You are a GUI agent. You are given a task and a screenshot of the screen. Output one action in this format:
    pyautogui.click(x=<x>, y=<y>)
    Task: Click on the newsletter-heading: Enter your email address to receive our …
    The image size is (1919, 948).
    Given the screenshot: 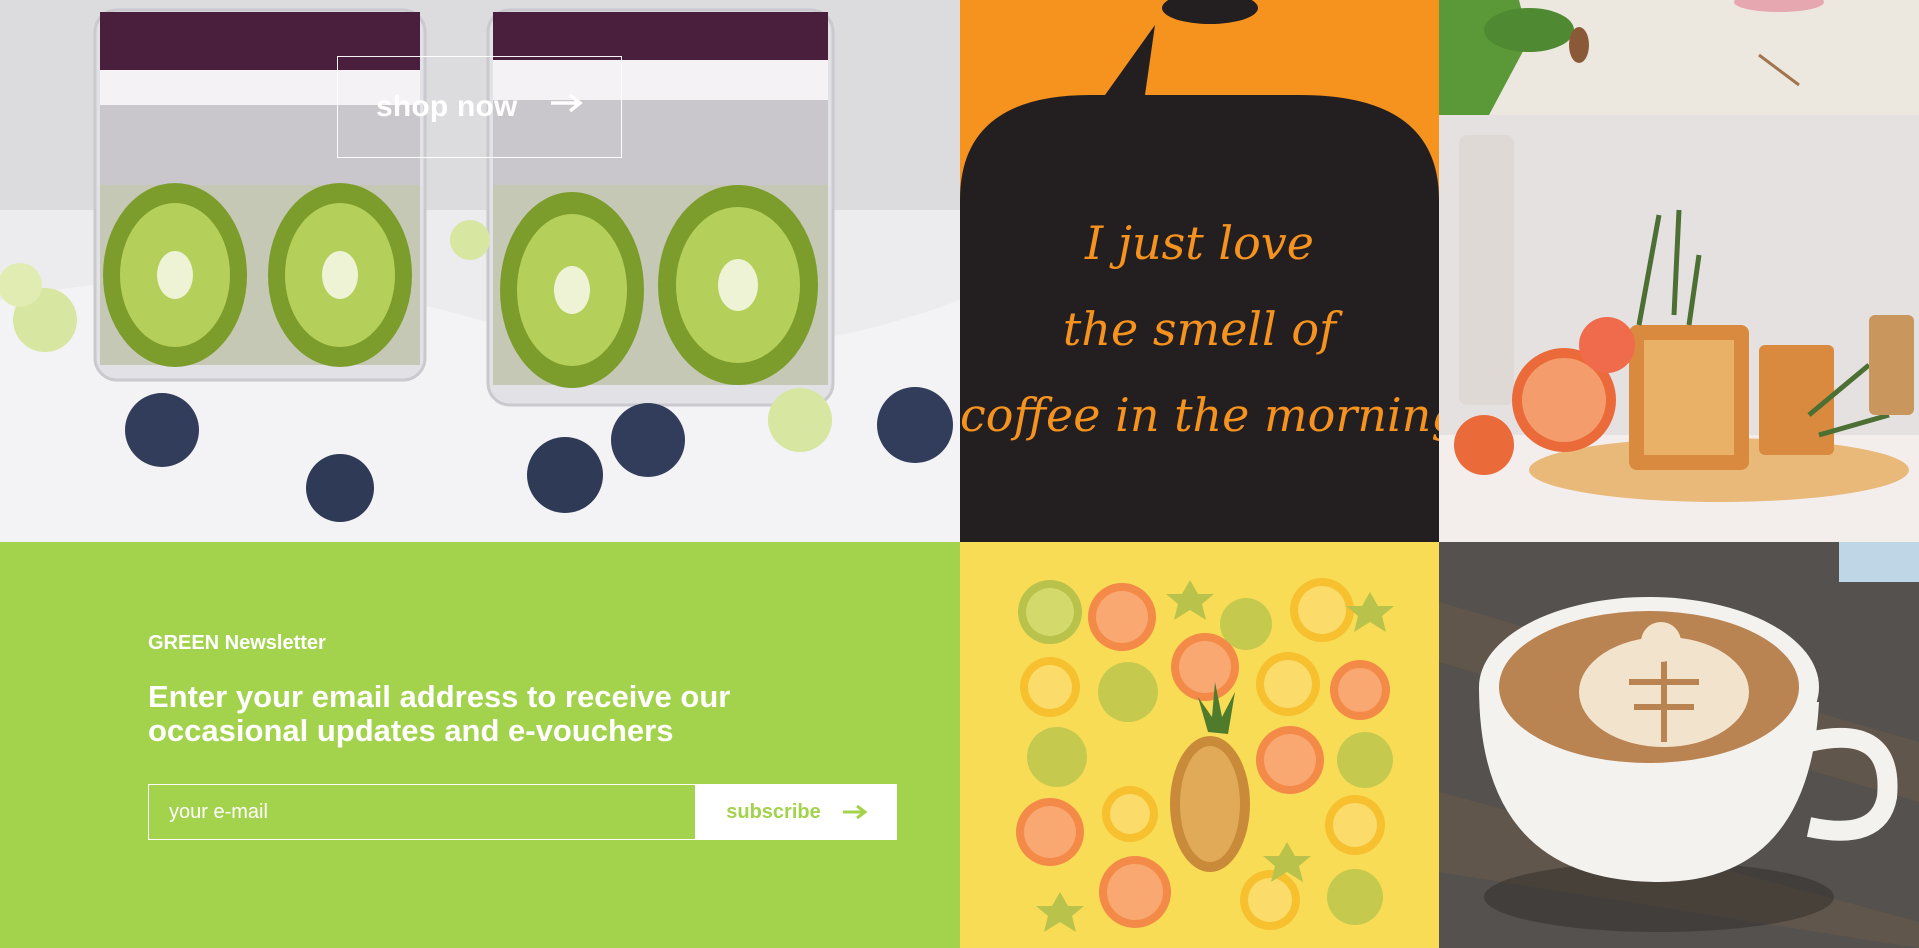 What is the action you would take?
    pyautogui.click(x=439, y=713)
    